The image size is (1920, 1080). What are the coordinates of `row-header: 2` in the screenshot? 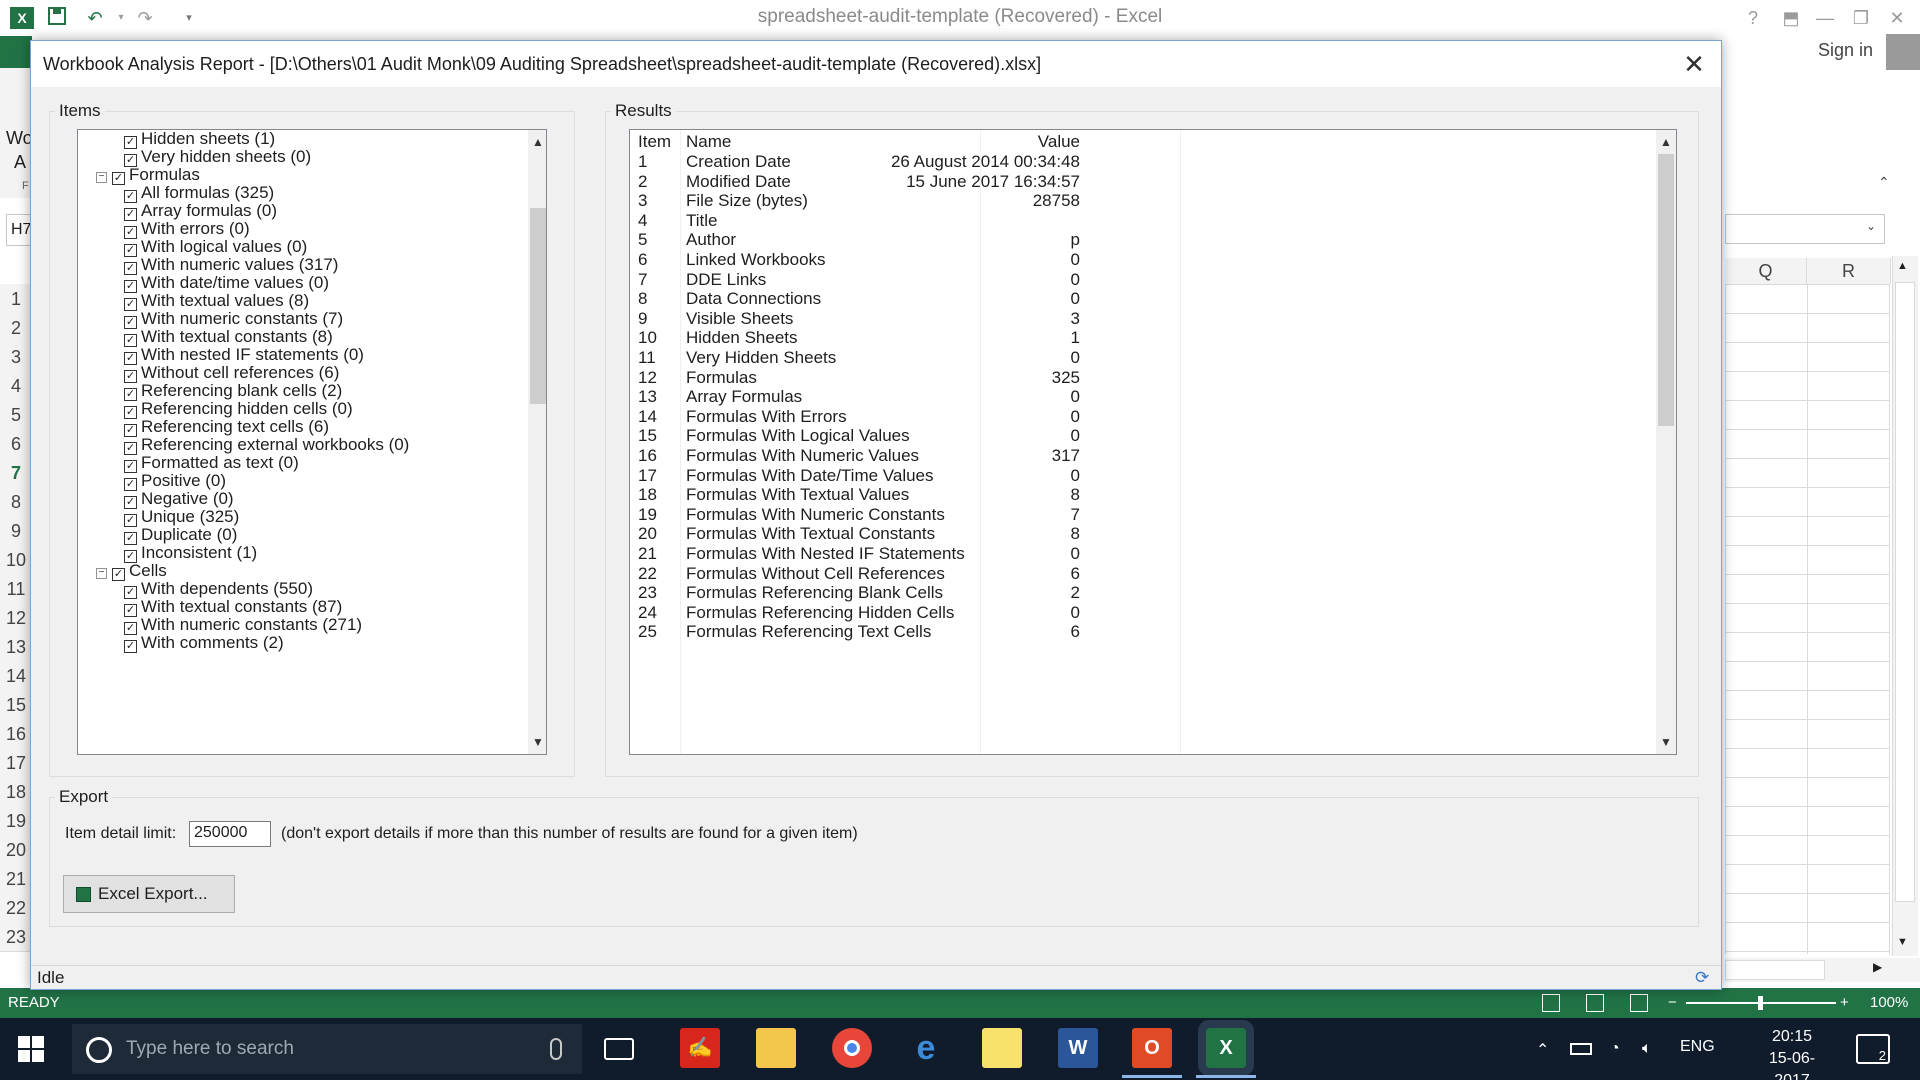 It's located at (16, 328).